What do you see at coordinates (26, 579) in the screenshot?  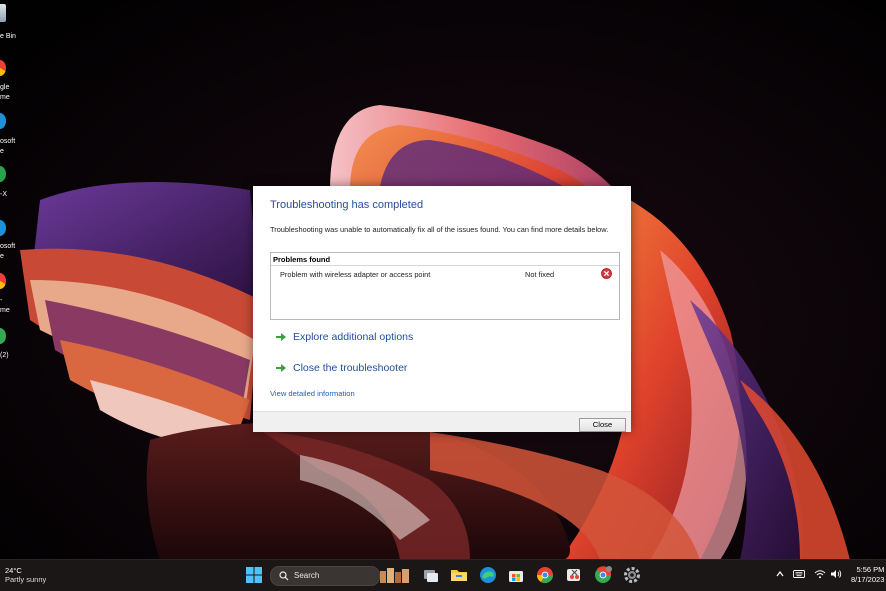 I see `weather-condition: Partly sunny` at bounding box center [26, 579].